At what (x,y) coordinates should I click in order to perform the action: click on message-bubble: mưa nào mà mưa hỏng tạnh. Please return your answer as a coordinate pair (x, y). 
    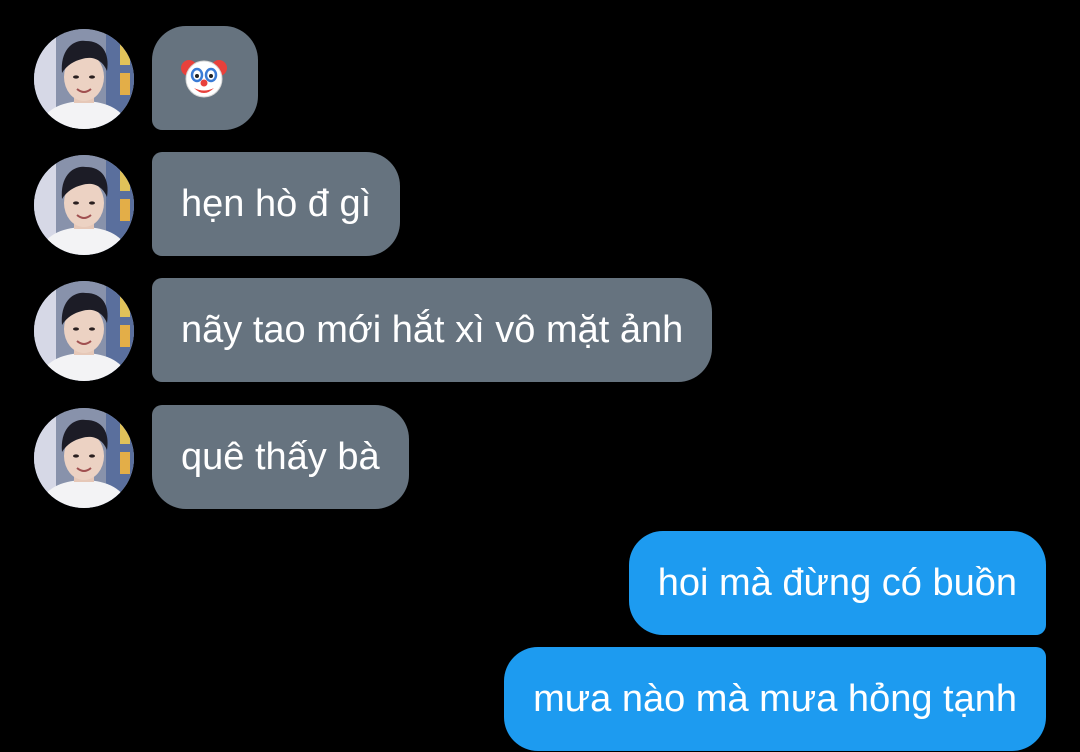
    Looking at the image, I should click on (775, 699).